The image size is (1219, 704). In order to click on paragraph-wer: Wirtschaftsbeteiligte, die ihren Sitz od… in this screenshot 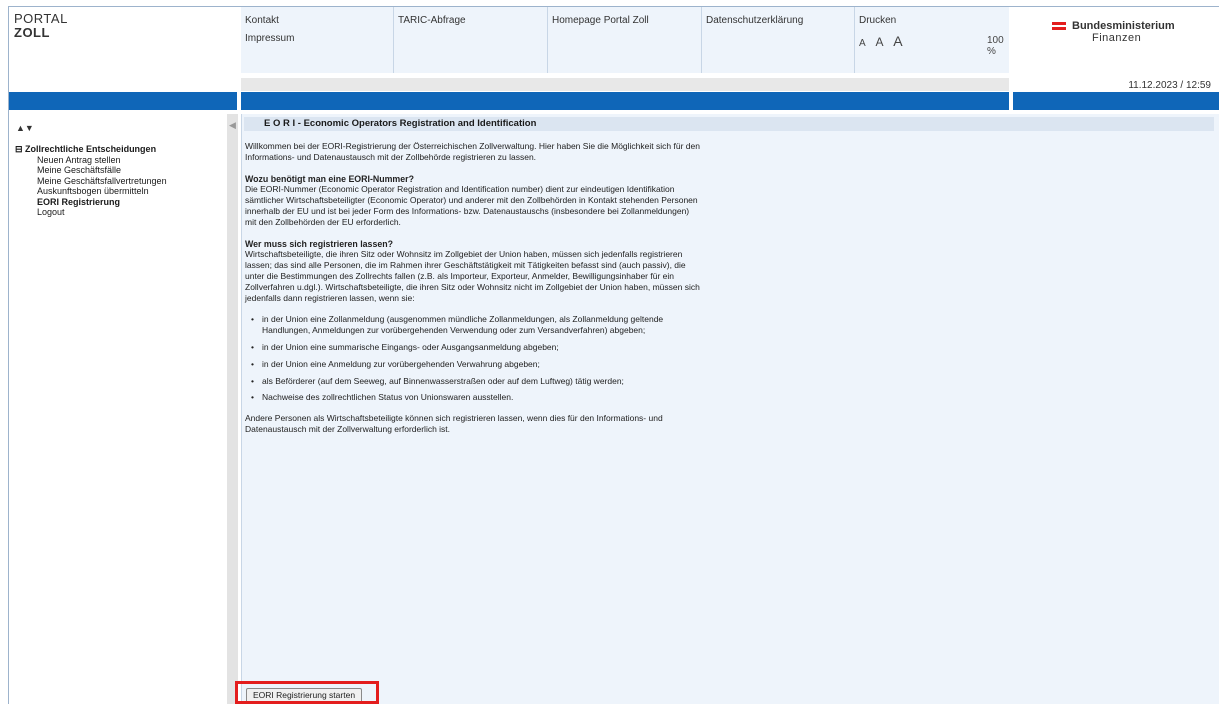, I will do `click(472, 276)`.